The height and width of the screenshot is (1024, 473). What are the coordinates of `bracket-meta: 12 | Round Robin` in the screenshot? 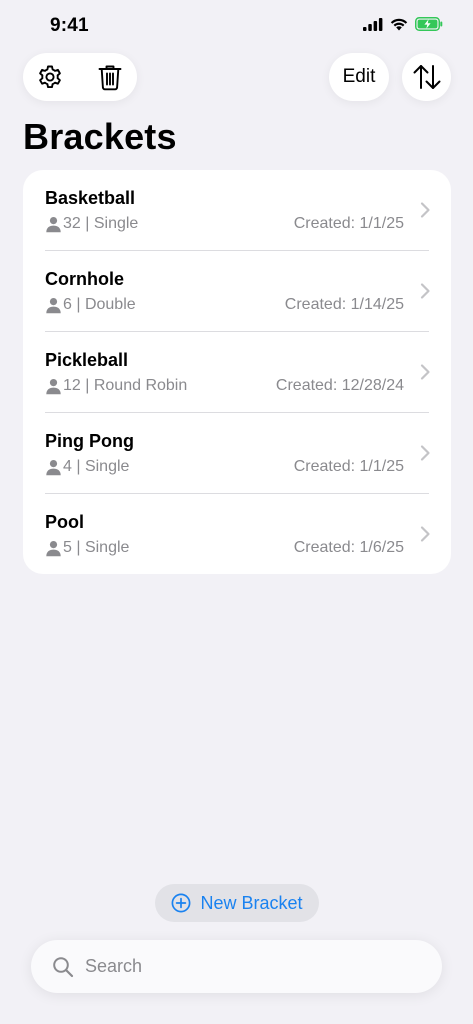 It's located at (116, 386).